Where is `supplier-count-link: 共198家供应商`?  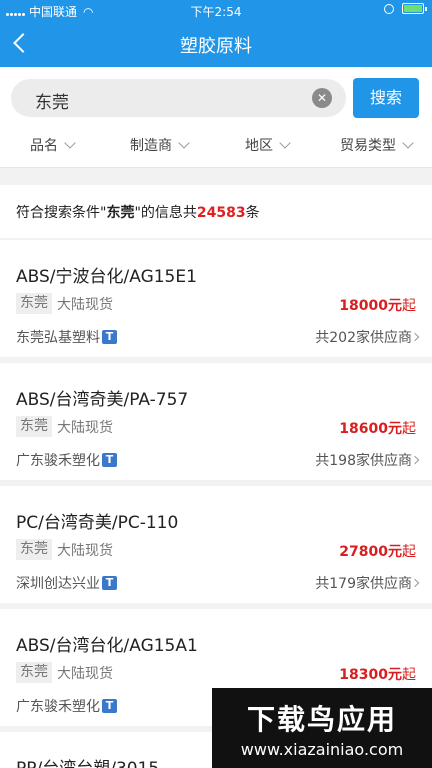 supplier-count-link: 共198家供应商 is located at coordinates (367, 460).